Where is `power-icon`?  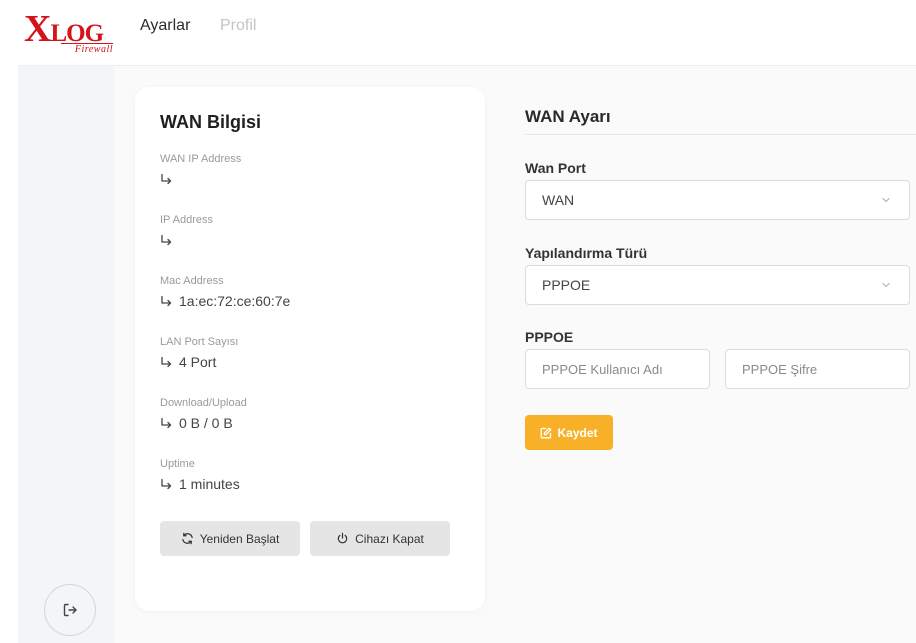
power-icon is located at coordinates (342, 538).